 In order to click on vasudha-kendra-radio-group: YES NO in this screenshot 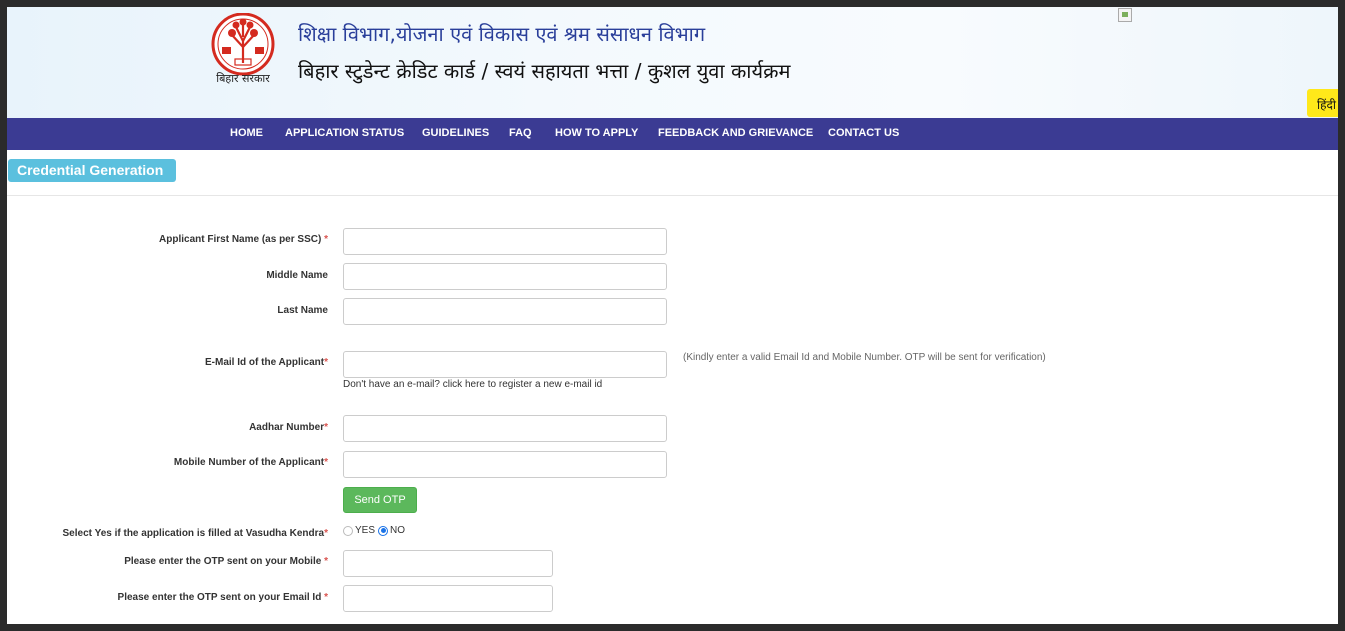, I will do `click(375, 530)`.